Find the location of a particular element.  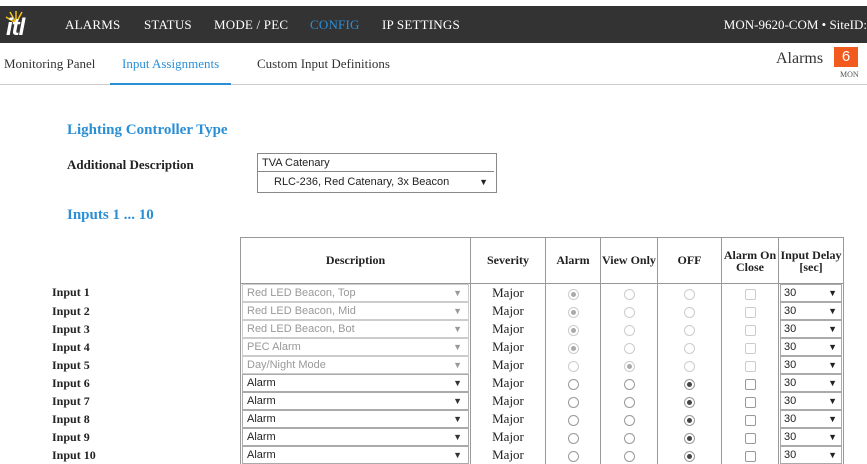

table-row: Input 3 Red LED Beacon, Bot ▼ Major 30 ▼ is located at coordinates (448, 329).